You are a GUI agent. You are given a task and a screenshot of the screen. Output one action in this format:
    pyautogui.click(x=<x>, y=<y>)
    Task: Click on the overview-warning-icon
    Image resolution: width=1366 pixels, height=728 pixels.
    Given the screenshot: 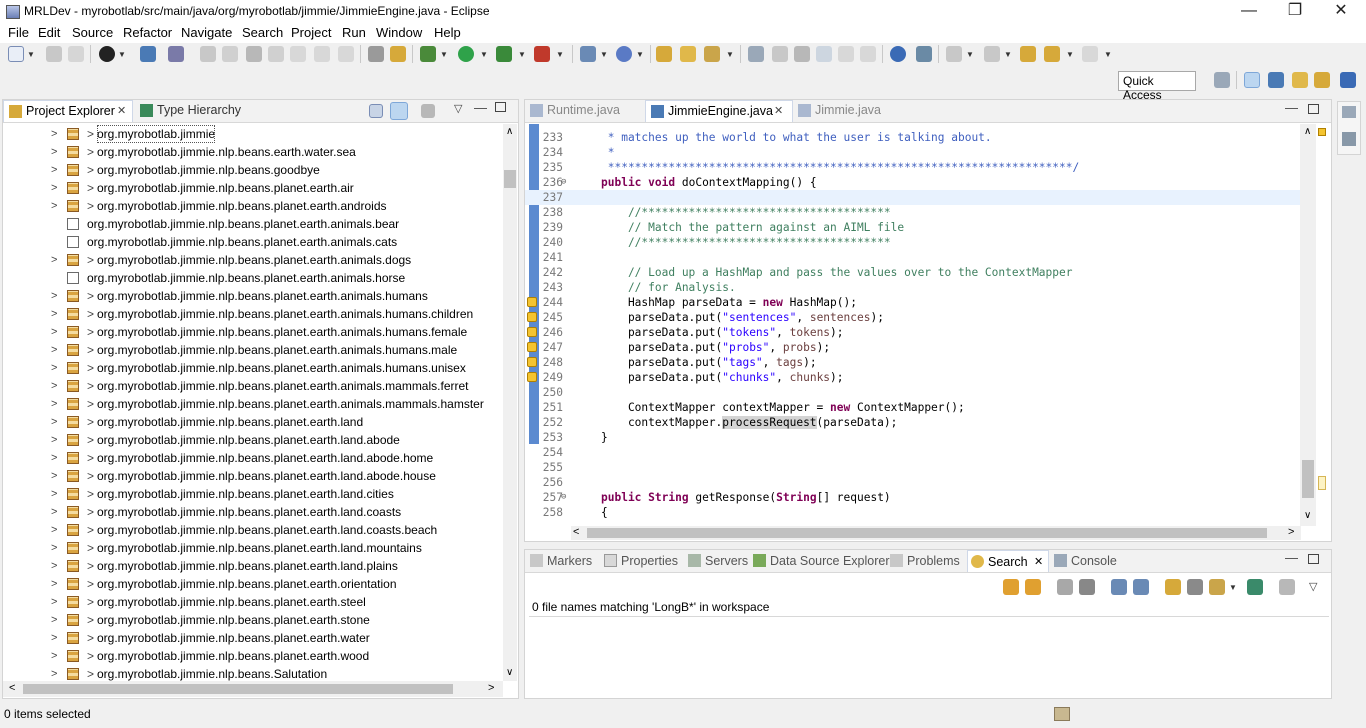 What is the action you would take?
    pyautogui.click(x=1322, y=132)
    